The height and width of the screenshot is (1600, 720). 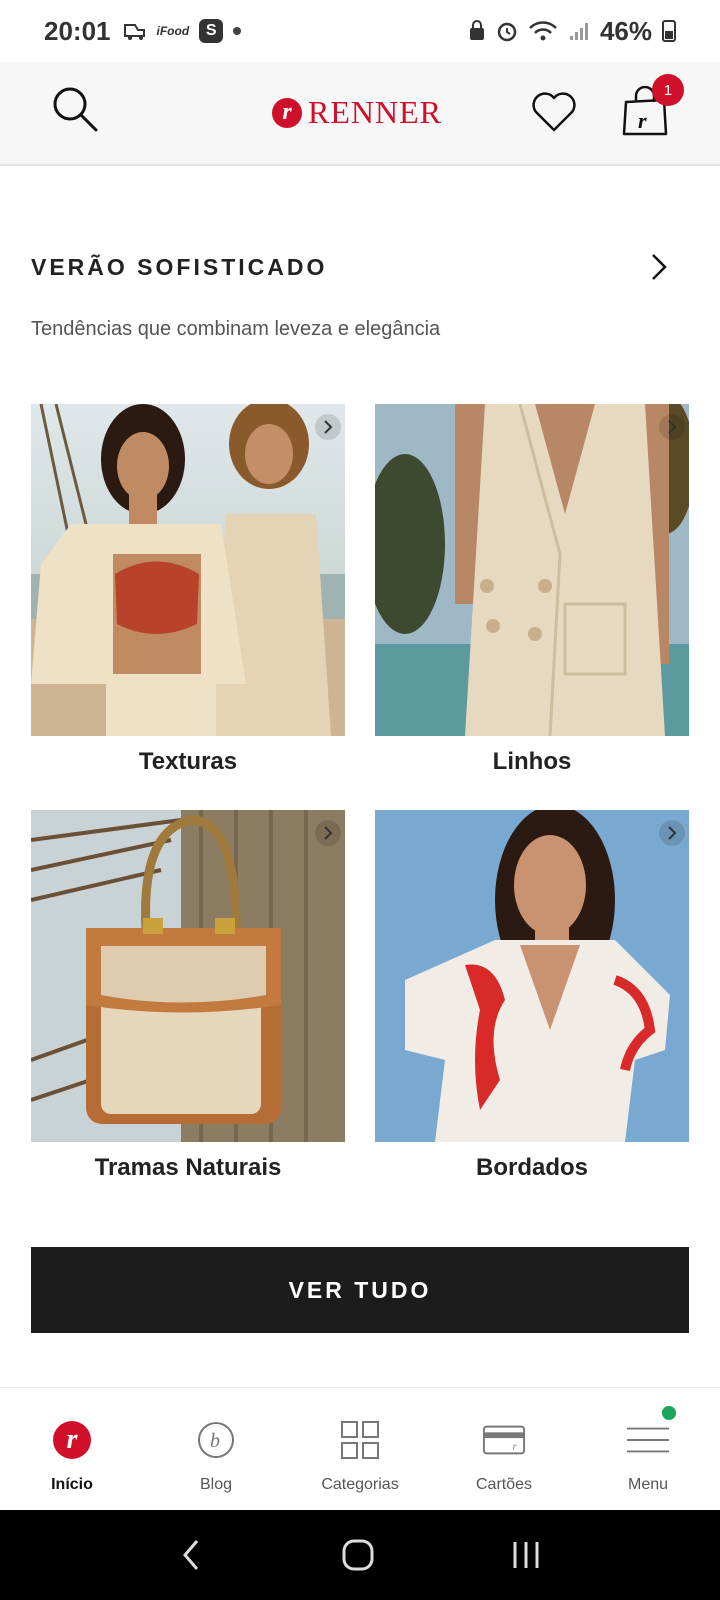 What do you see at coordinates (578, 31) in the screenshot?
I see `signal-icon` at bounding box center [578, 31].